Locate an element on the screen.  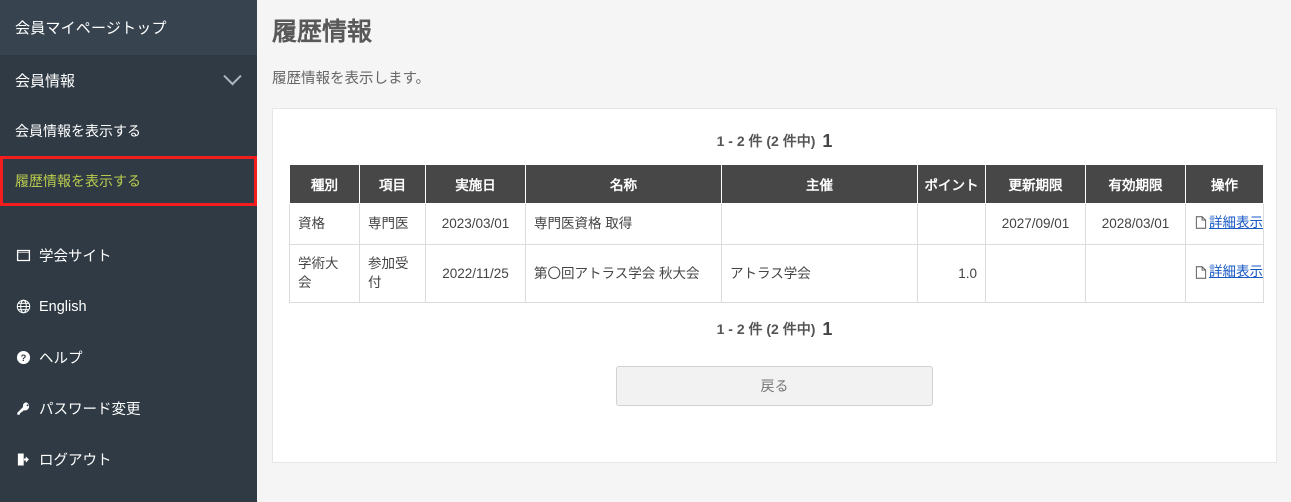
page-title: 履歴情報 is located at coordinates (322, 32).